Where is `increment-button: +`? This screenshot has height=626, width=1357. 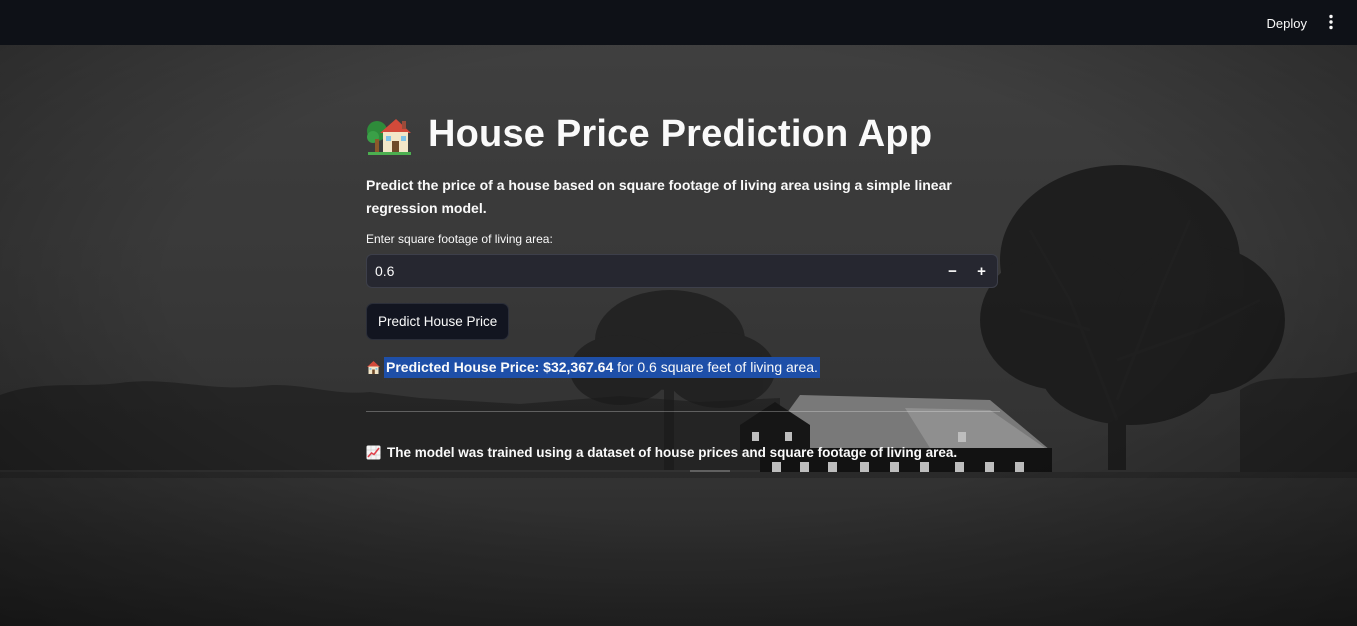 increment-button: + is located at coordinates (981, 271).